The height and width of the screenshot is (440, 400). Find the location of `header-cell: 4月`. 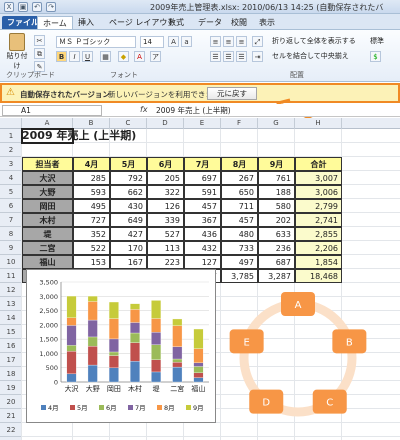

header-cell: 4月 is located at coordinates (91, 164).